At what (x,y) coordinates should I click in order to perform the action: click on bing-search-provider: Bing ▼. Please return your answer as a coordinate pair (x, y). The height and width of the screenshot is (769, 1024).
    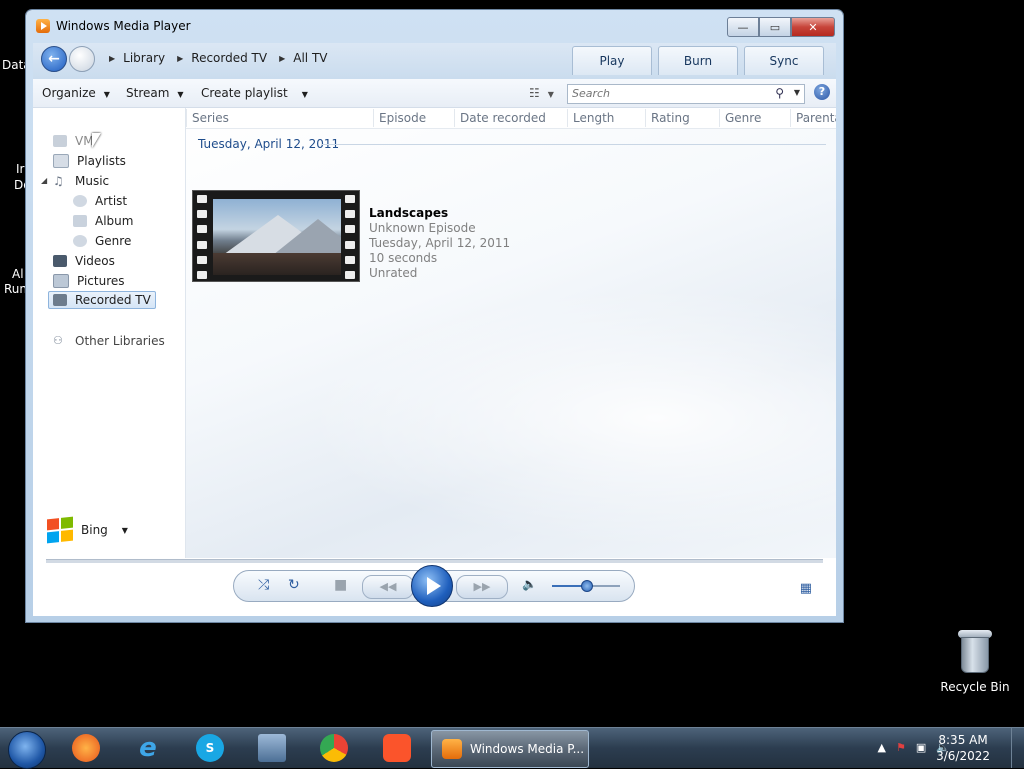
    Looking at the image, I should click on (87, 530).